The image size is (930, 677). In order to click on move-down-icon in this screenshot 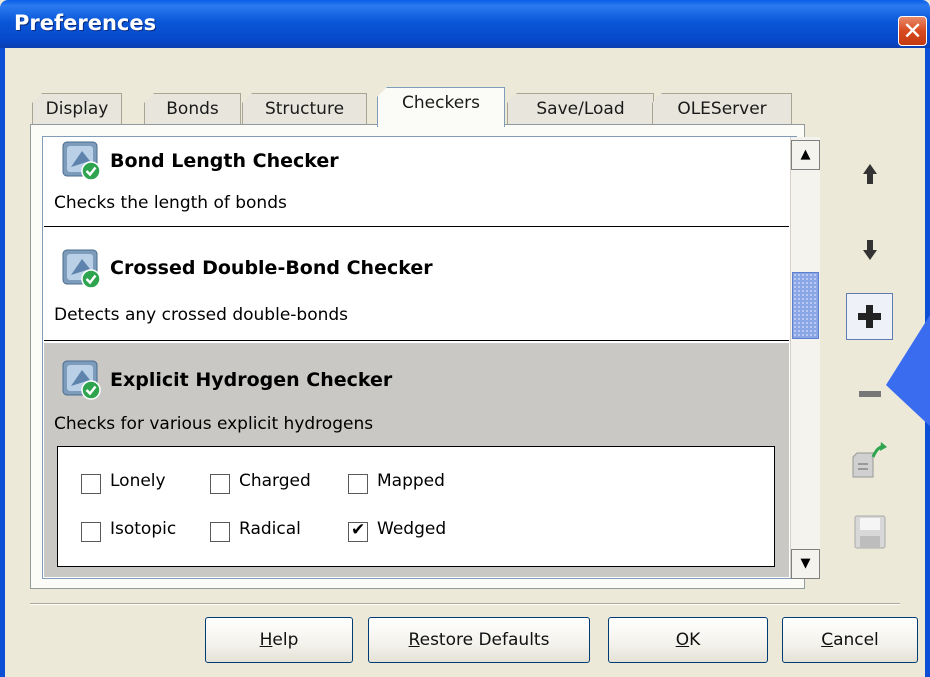, I will do `click(870, 250)`.